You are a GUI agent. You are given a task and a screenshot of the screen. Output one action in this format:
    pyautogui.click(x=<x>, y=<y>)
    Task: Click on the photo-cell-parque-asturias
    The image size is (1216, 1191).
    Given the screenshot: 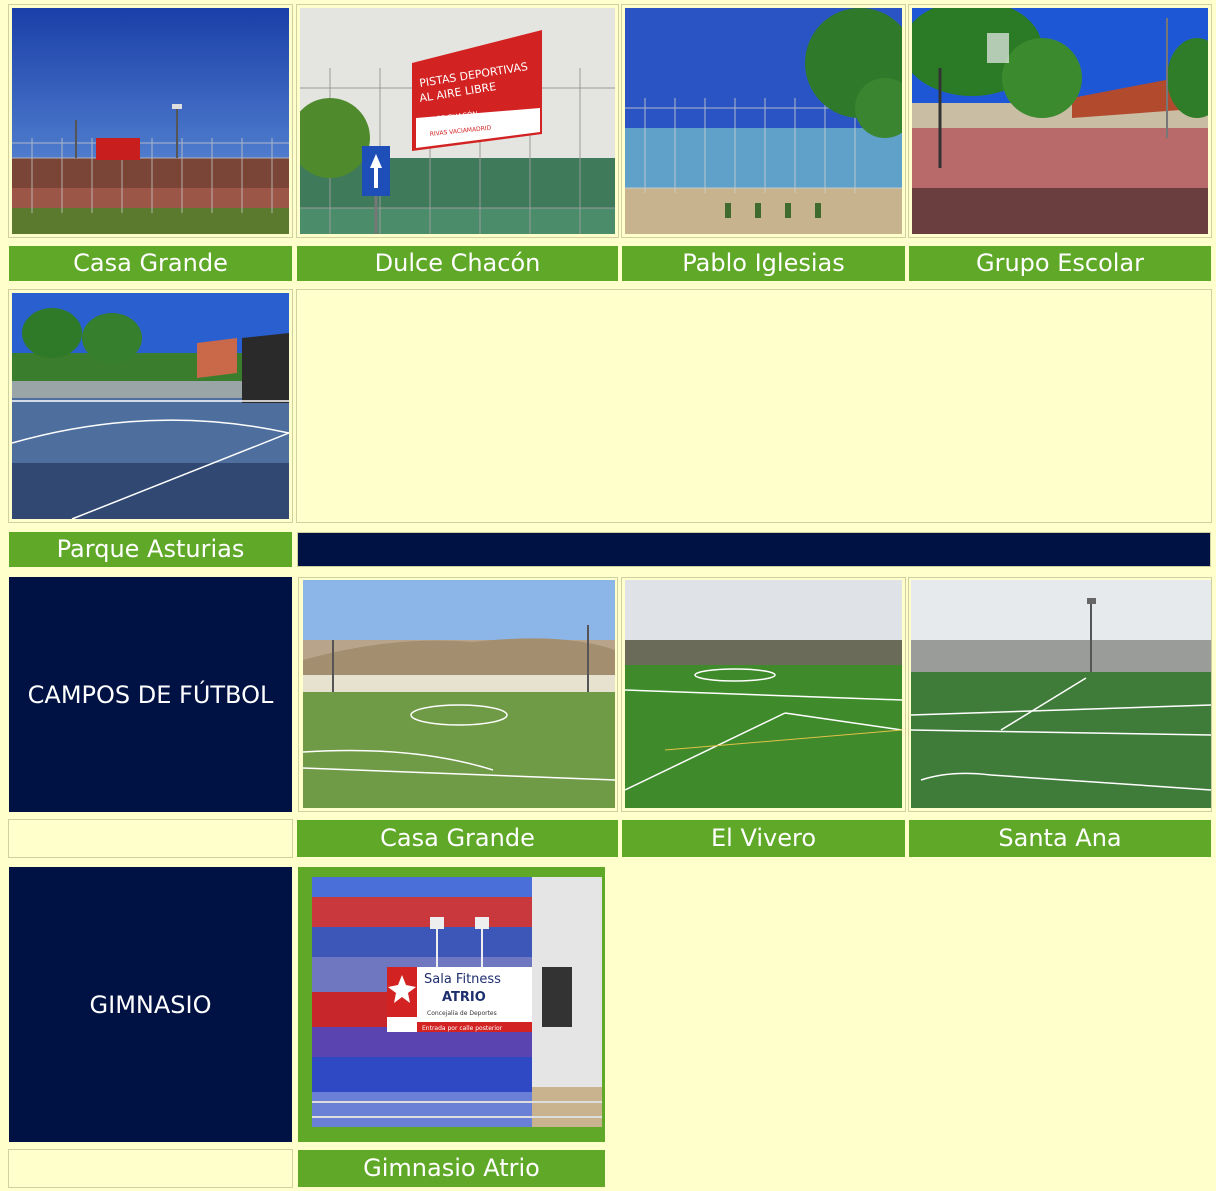 What is the action you would take?
    pyautogui.click(x=150, y=406)
    